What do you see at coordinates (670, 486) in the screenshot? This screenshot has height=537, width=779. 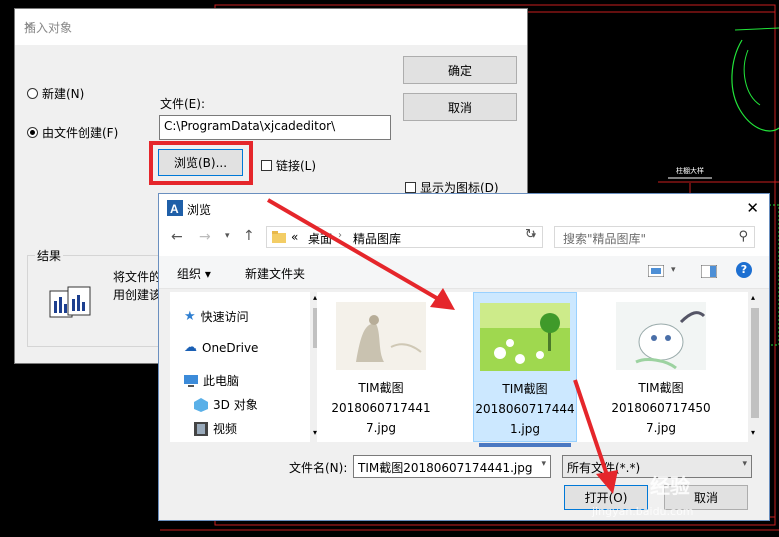 I see `watermark-text: 经验` at bounding box center [670, 486].